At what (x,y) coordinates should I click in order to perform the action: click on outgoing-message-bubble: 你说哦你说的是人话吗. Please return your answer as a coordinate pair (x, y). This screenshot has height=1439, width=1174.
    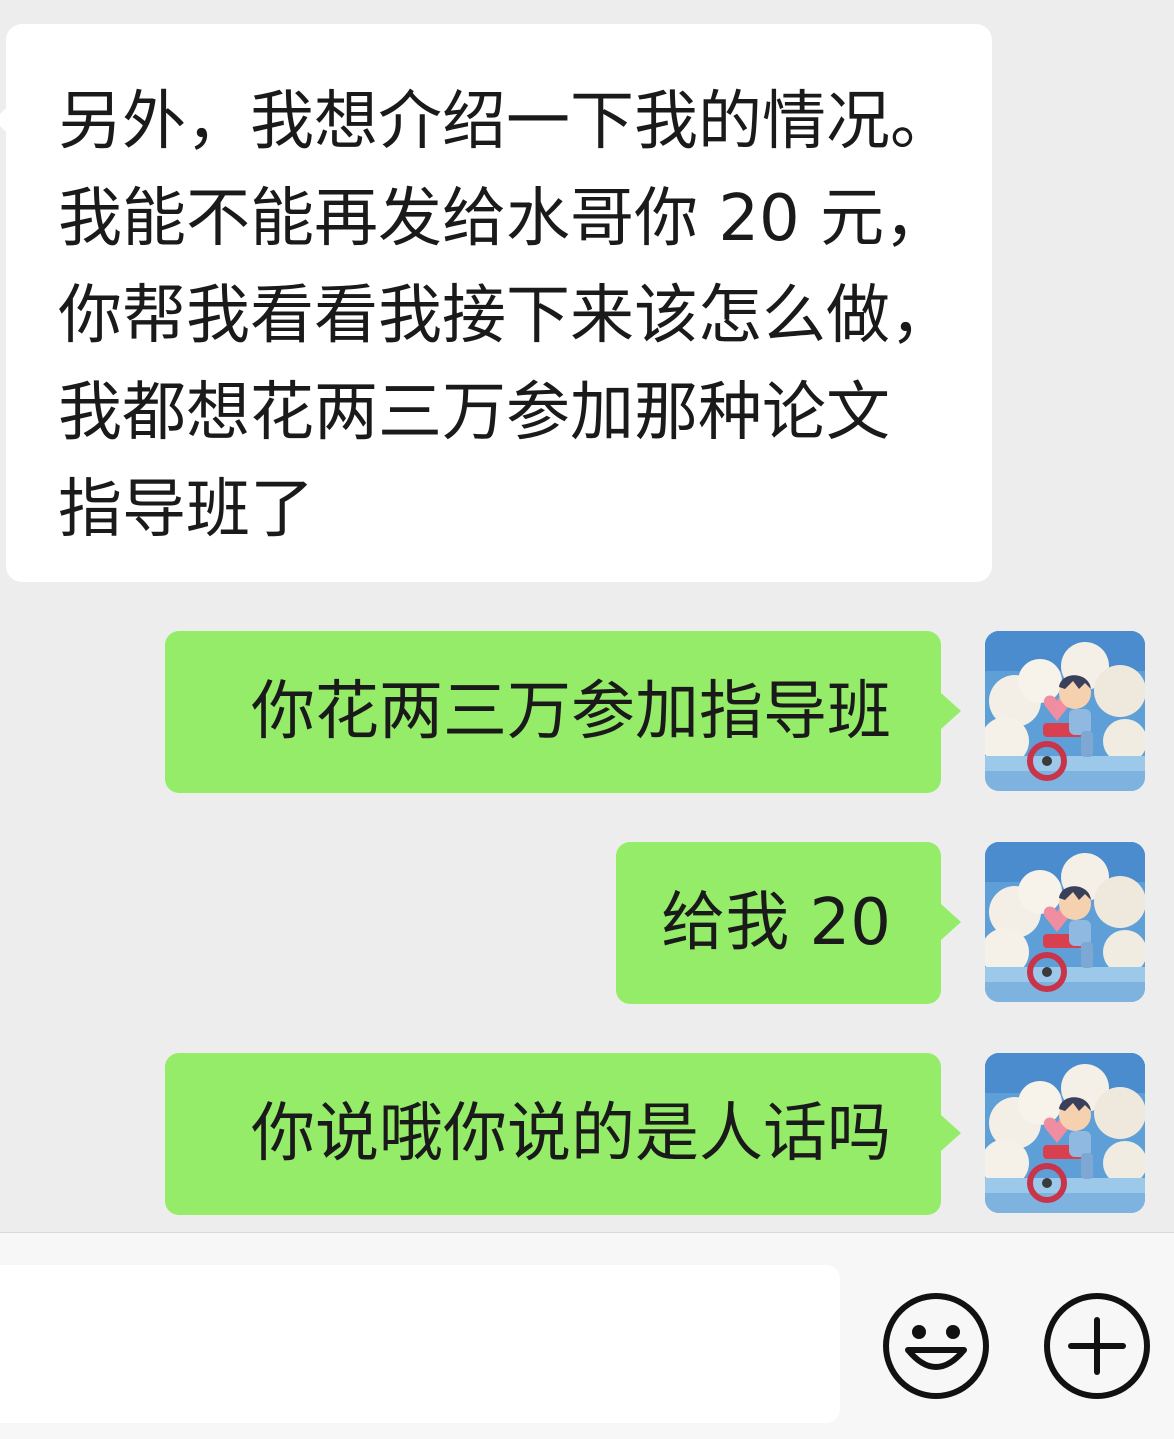
    Looking at the image, I should click on (563, 1134).